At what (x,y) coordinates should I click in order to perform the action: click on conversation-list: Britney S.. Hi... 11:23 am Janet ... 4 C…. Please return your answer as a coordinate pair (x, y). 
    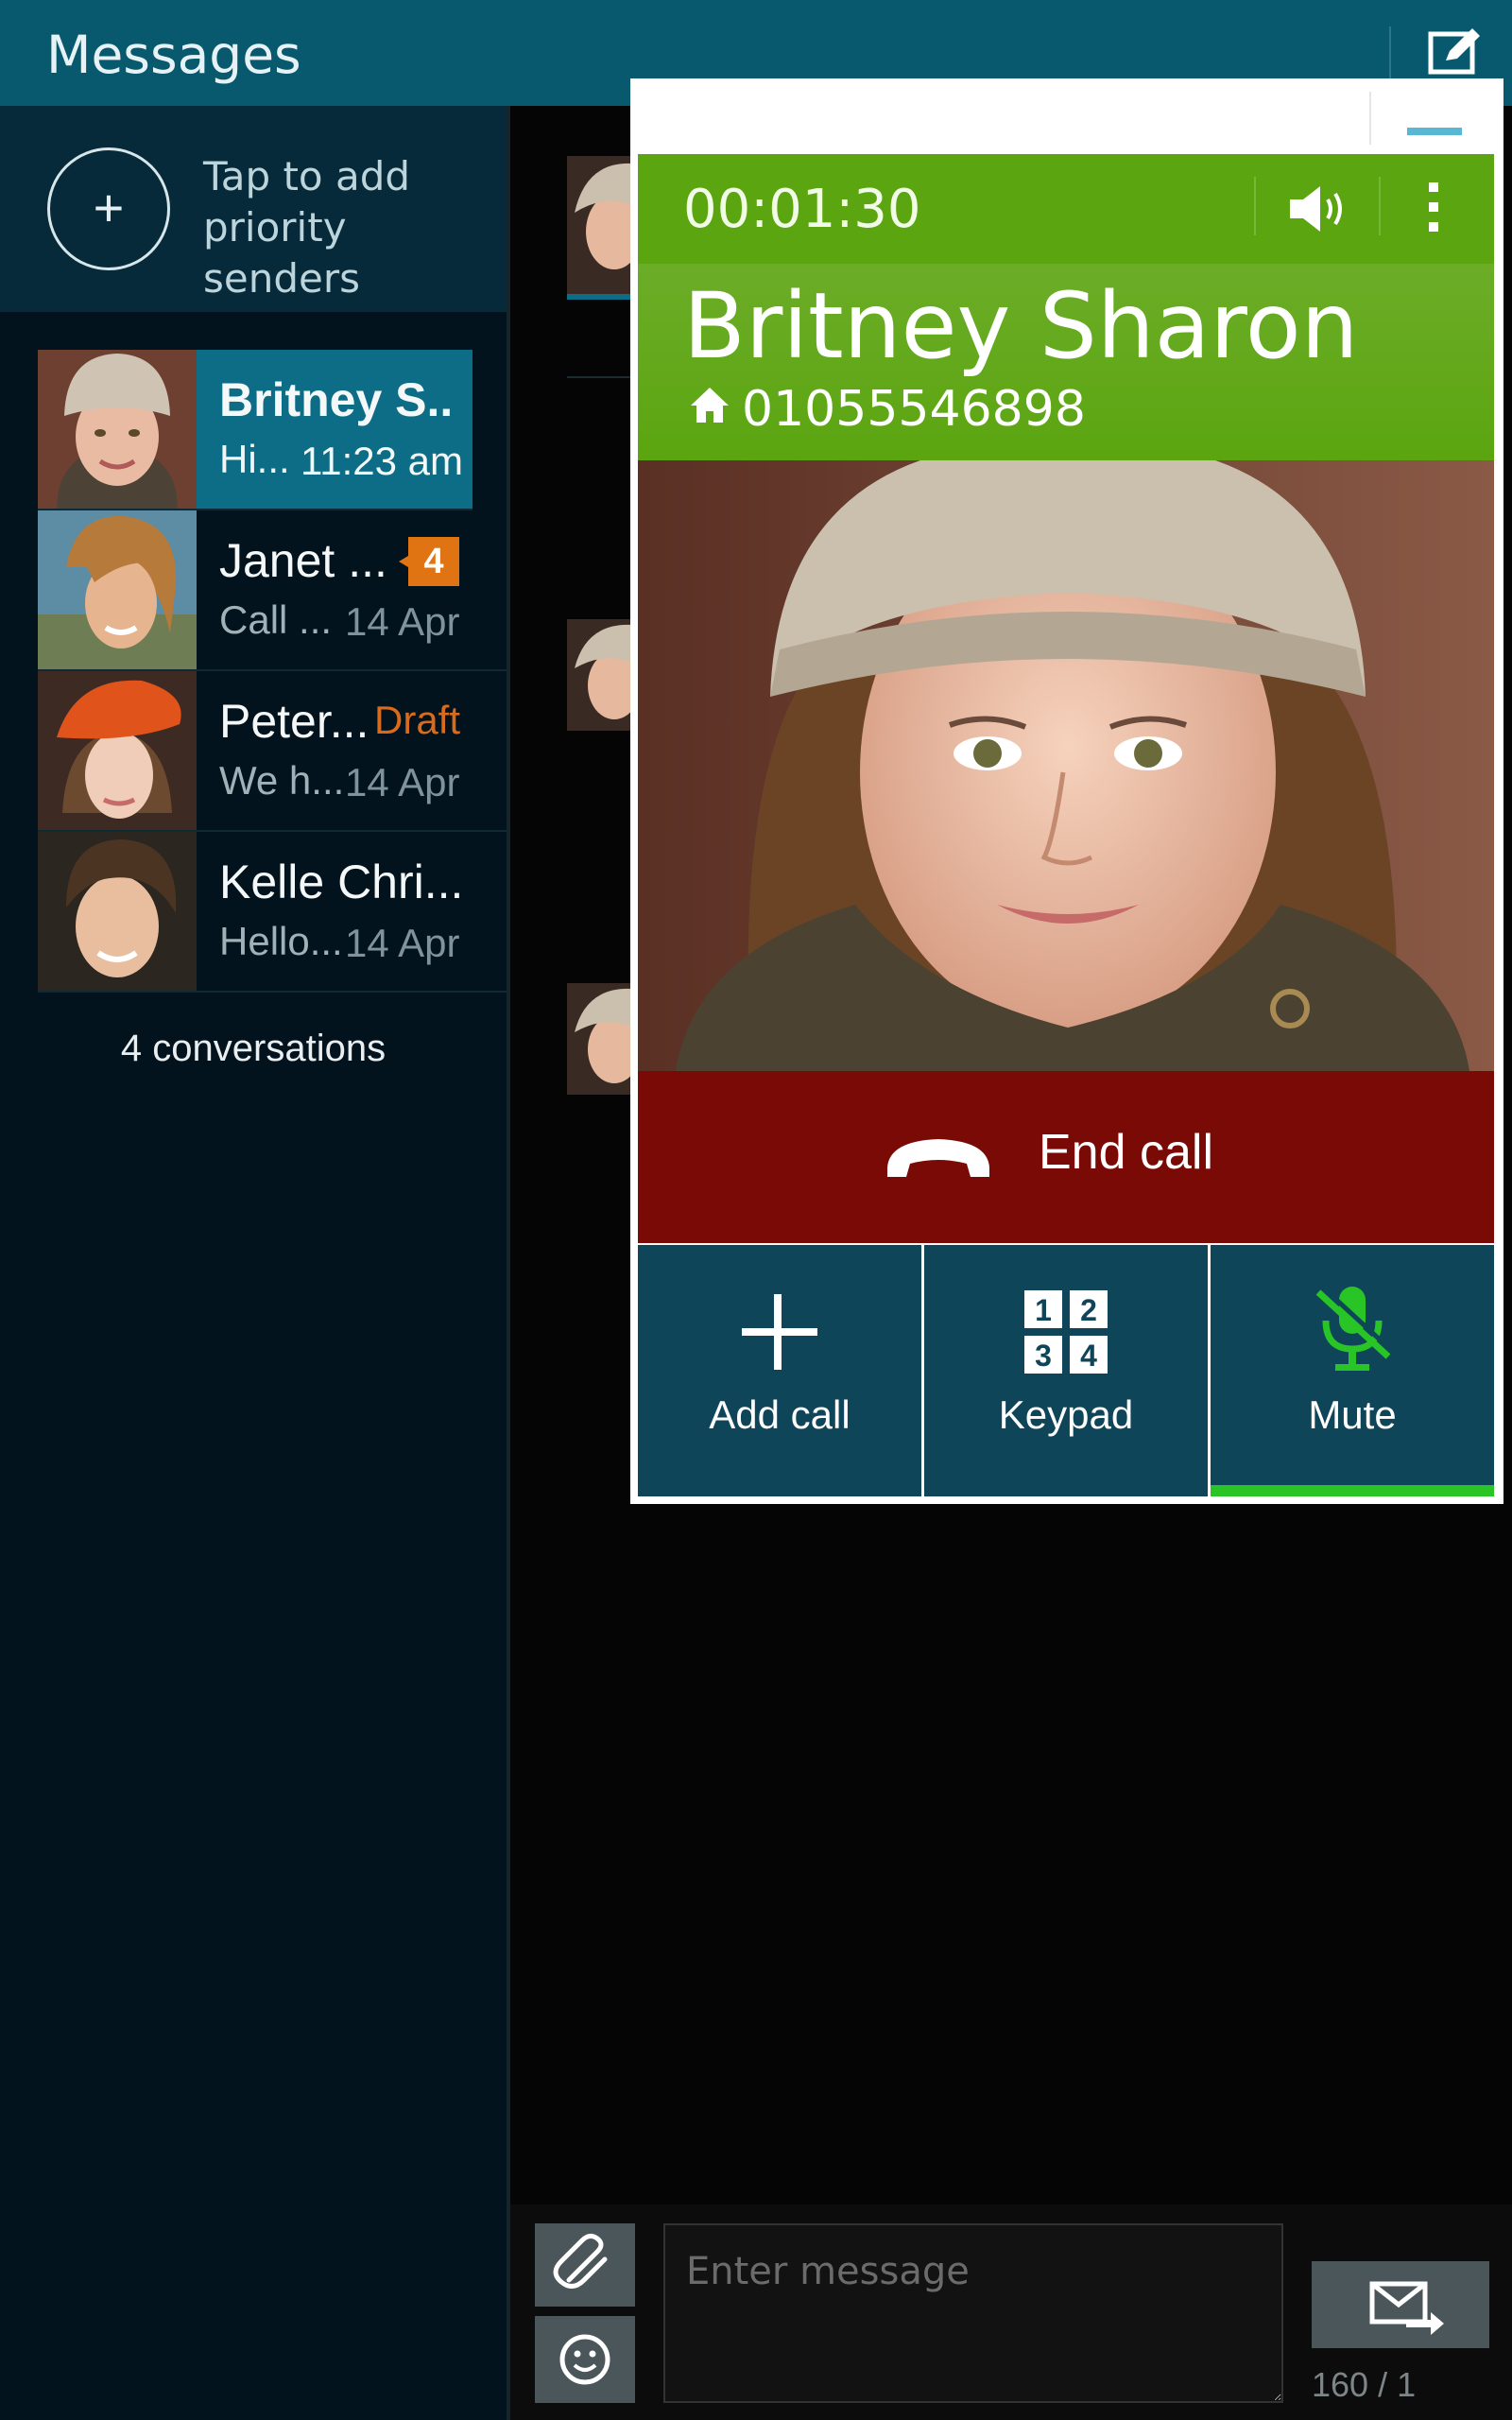
    Looking at the image, I should click on (272, 671).